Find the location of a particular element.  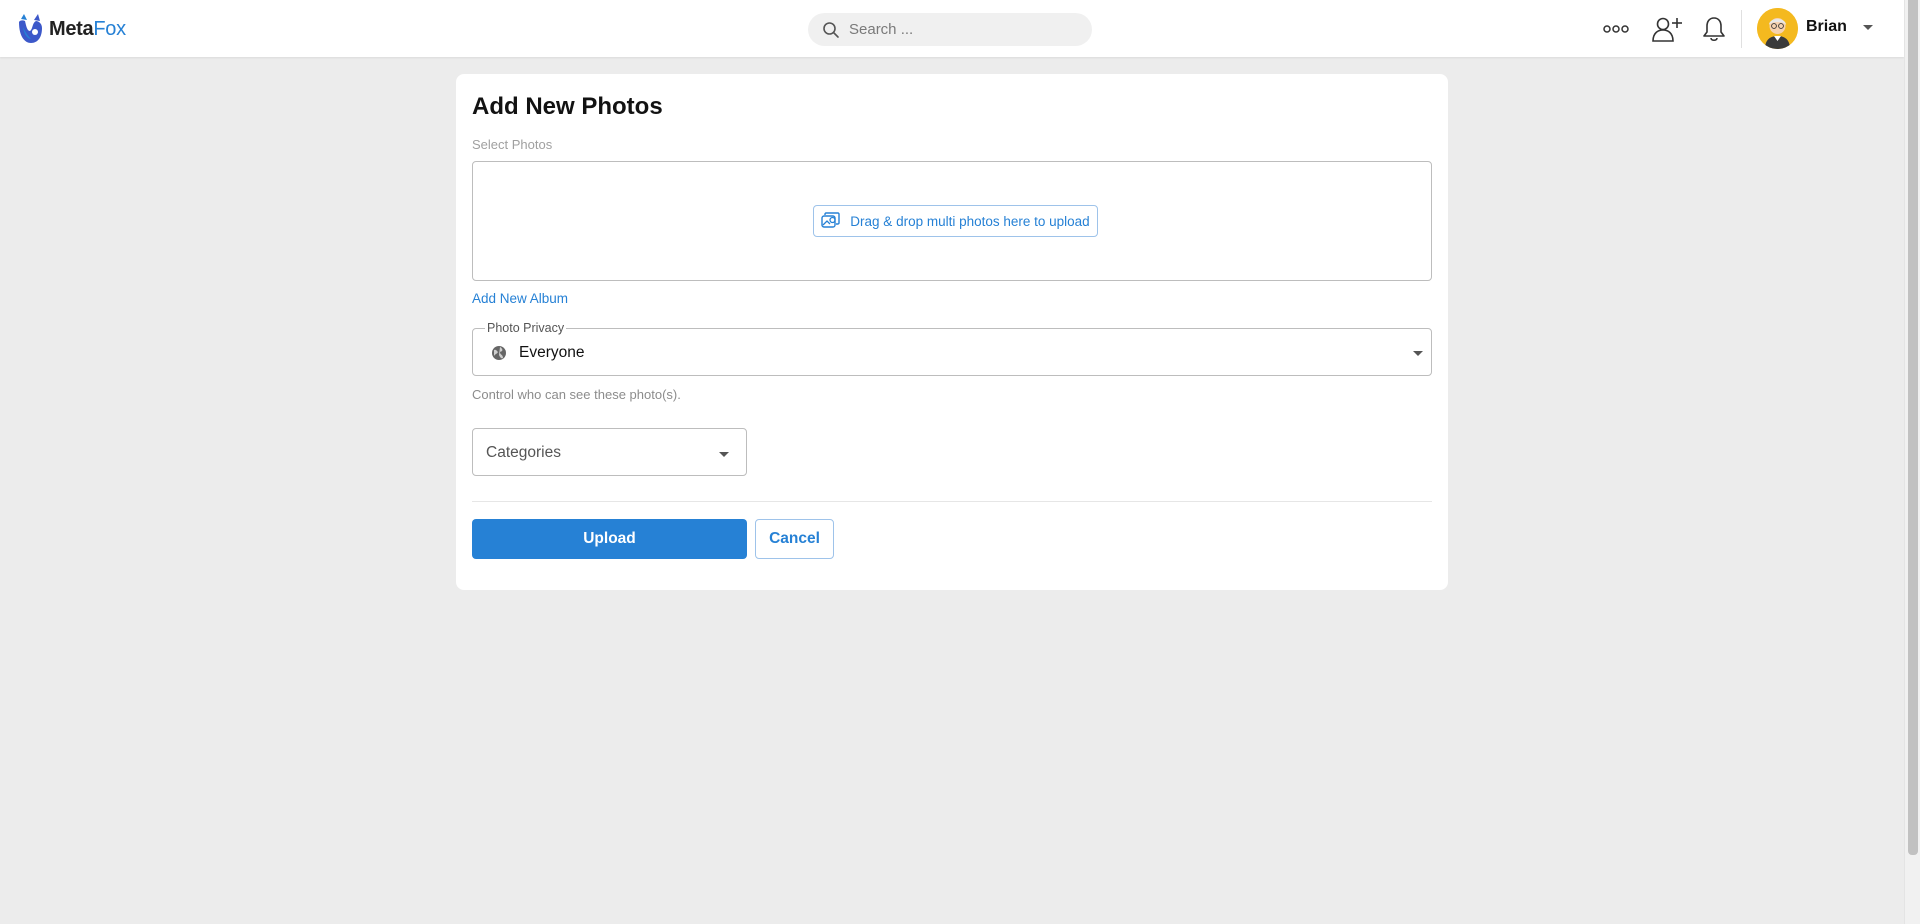

add-friend-icon is located at coordinates (1667, 29).